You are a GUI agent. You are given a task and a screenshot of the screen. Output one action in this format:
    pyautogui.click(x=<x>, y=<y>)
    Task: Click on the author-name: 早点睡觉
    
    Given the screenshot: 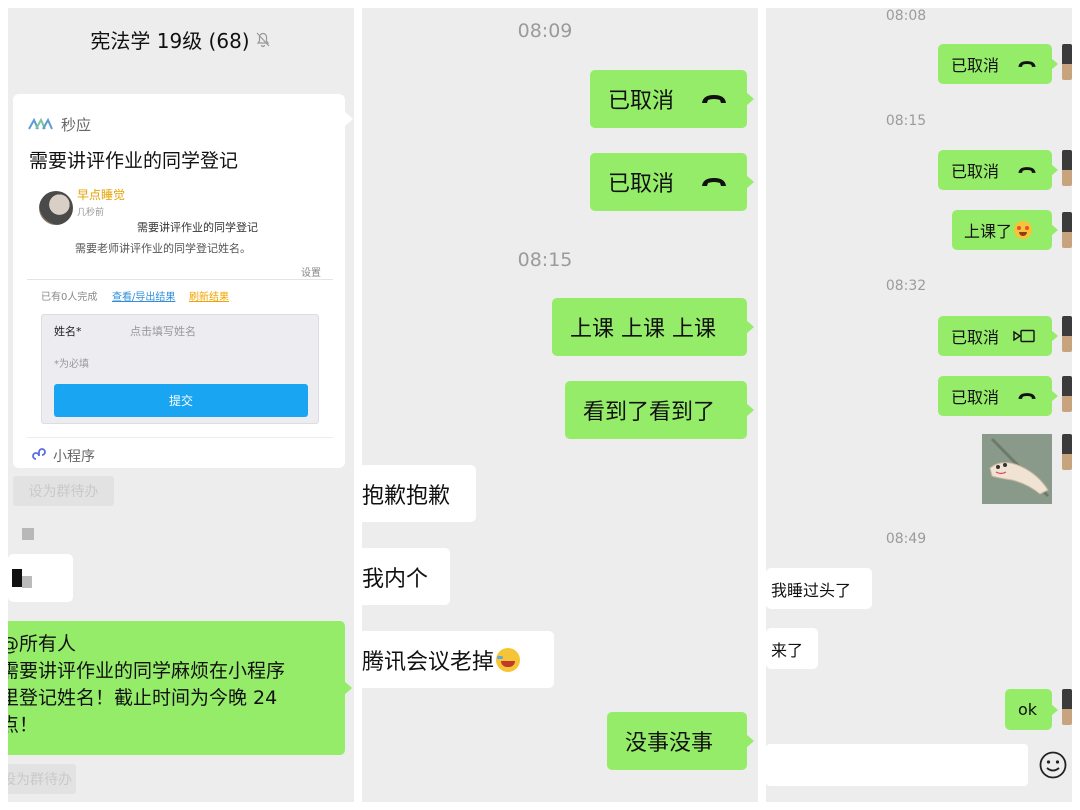 What is the action you would take?
    pyautogui.click(x=101, y=195)
    